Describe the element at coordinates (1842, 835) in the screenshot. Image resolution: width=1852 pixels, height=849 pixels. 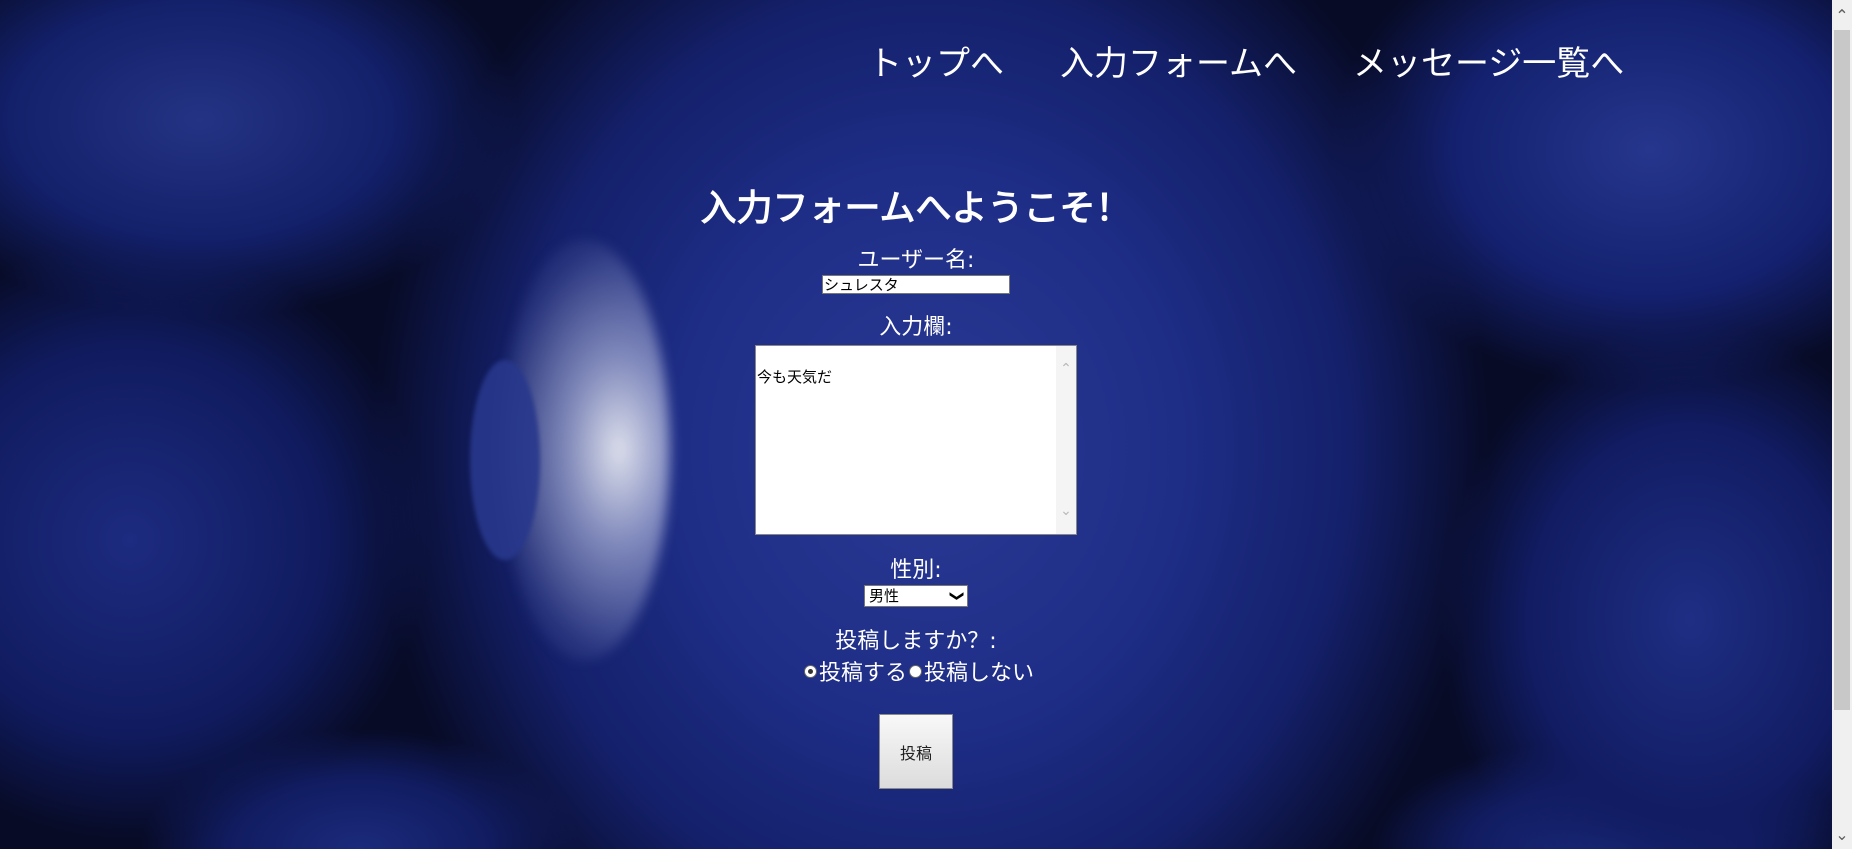
I see `scroll-down-icon: ⌄` at that location.